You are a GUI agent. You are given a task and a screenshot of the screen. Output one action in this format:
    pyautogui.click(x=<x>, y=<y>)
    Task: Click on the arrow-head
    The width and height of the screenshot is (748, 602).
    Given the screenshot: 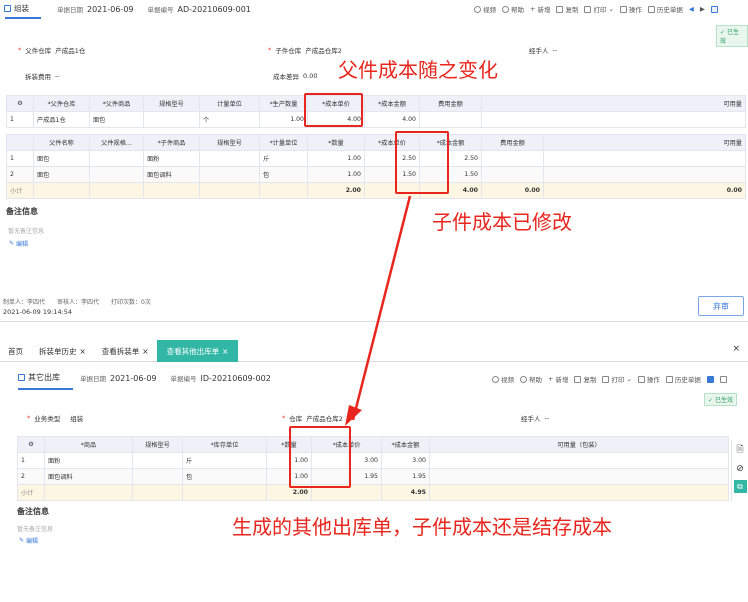 What is the action you would take?
    pyautogui.click(x=353, y=415)
    